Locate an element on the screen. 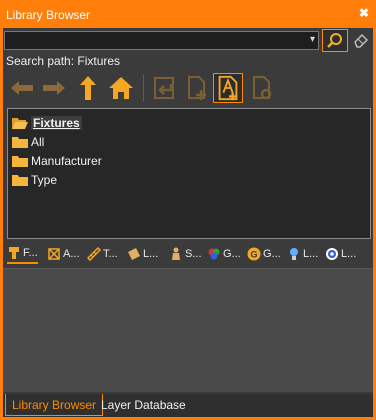 Image resolution: width=376 pixels, height=420 pixels. chevron-down-icon: ▾ is located at coordinates (312, 39).